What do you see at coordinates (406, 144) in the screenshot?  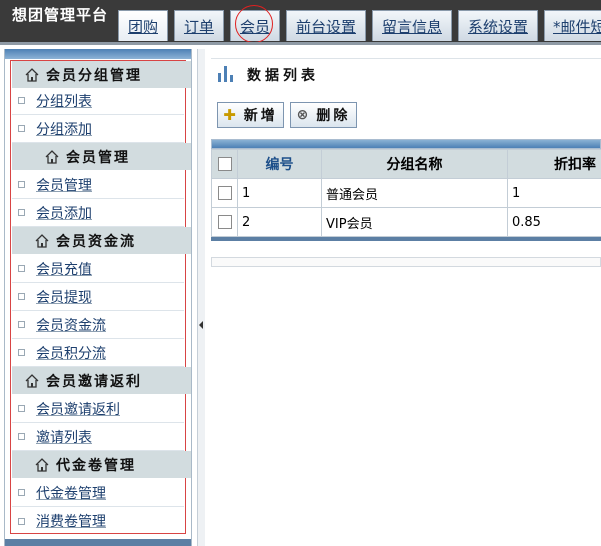 I see `table-header-bar` at bounding box center [406, 144].